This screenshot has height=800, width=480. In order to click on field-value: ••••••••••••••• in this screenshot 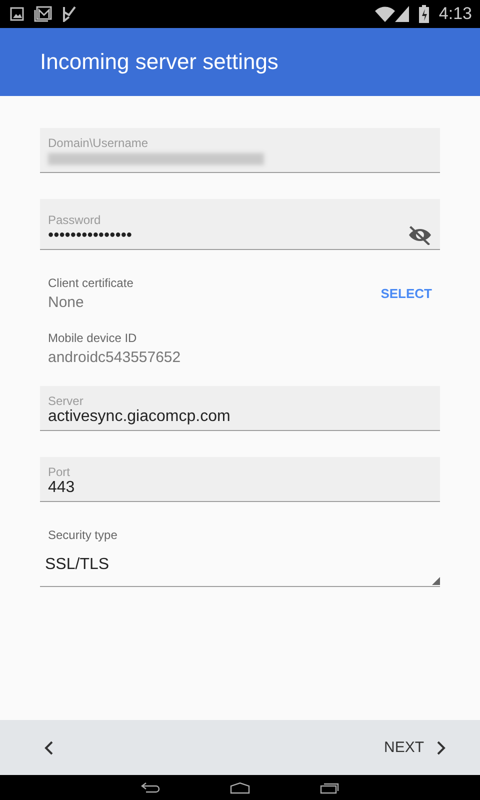, I will do `click(91, 236)`.